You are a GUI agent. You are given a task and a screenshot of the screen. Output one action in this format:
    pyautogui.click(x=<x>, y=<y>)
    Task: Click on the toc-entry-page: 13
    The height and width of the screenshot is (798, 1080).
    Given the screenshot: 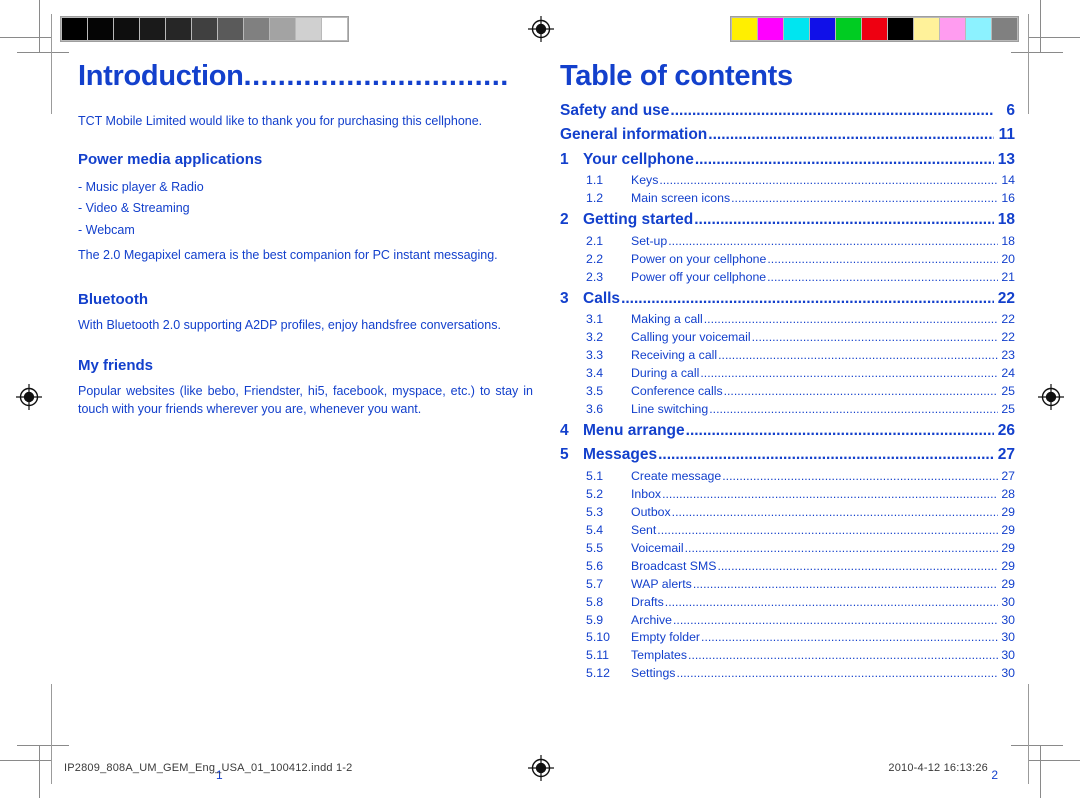 What is the action you would take?
    pyautogui.click(x=1006, y=159)
    